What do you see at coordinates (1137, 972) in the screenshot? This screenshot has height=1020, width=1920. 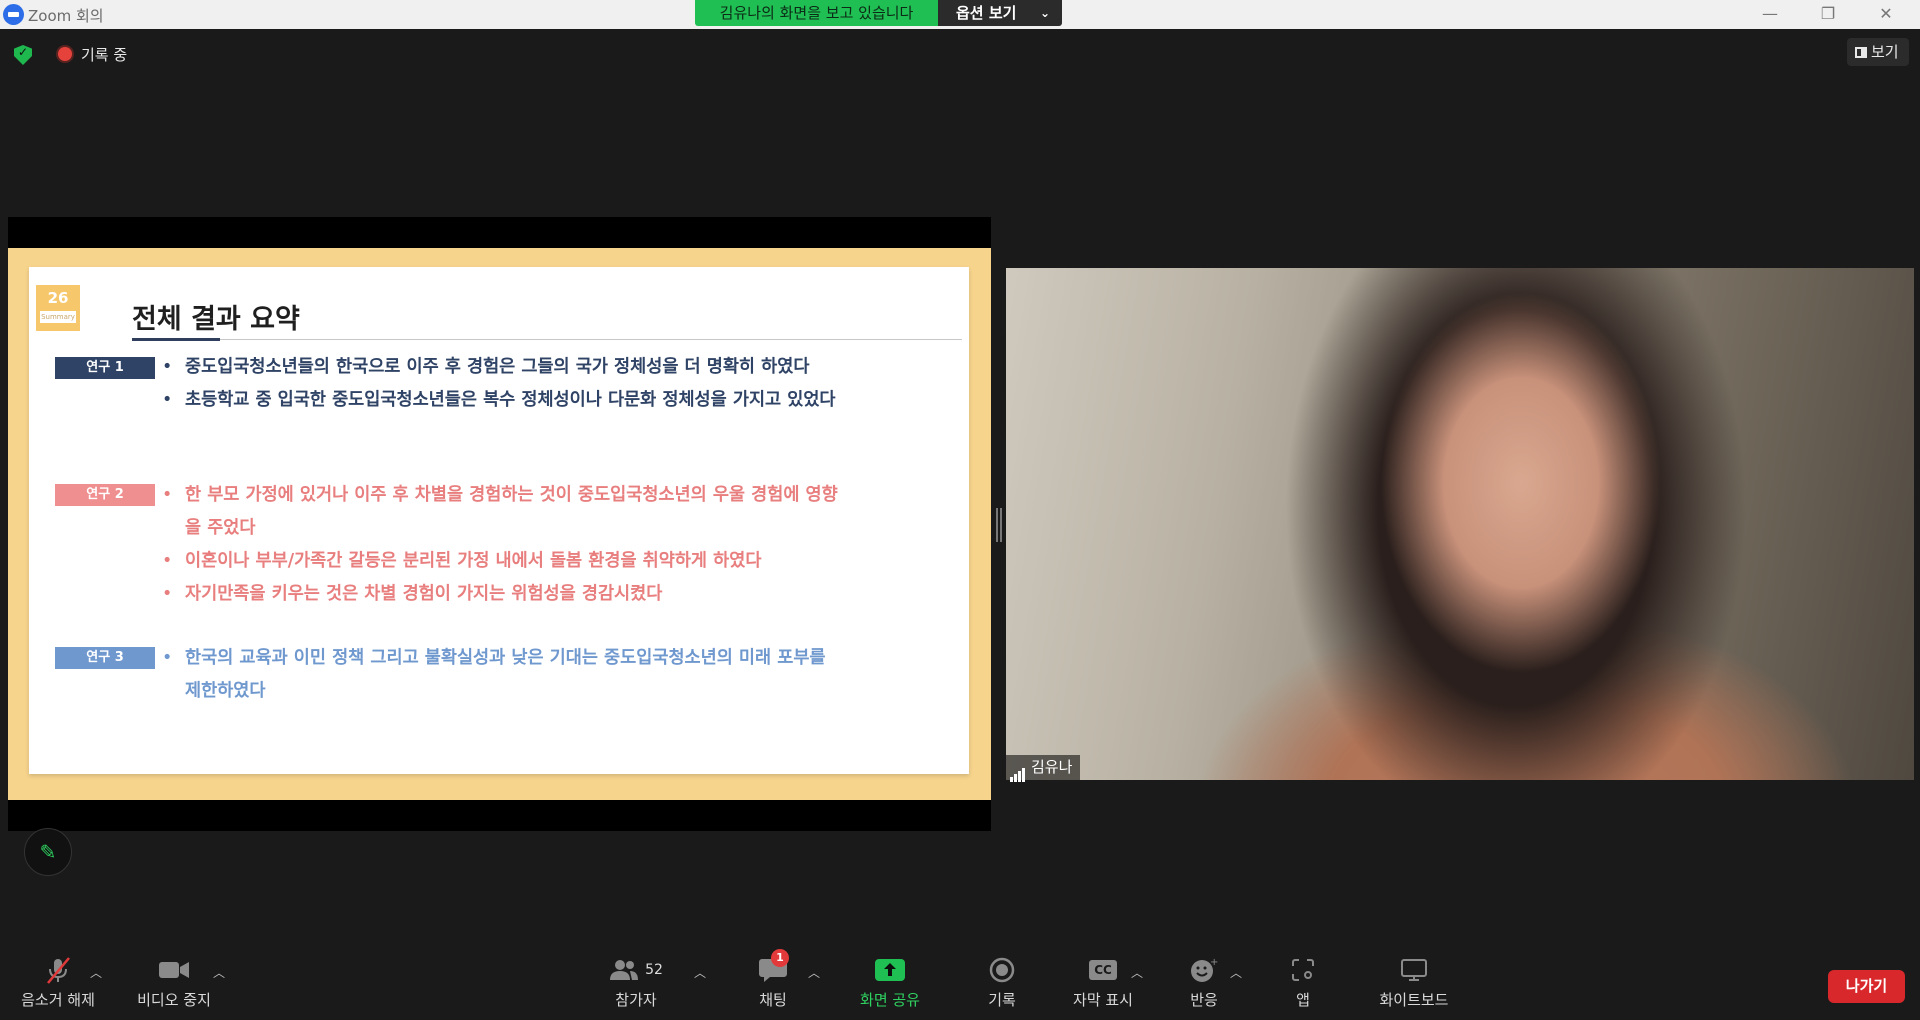 I see `captions-options-caret: ︿` at bounding box center [1137, 972].